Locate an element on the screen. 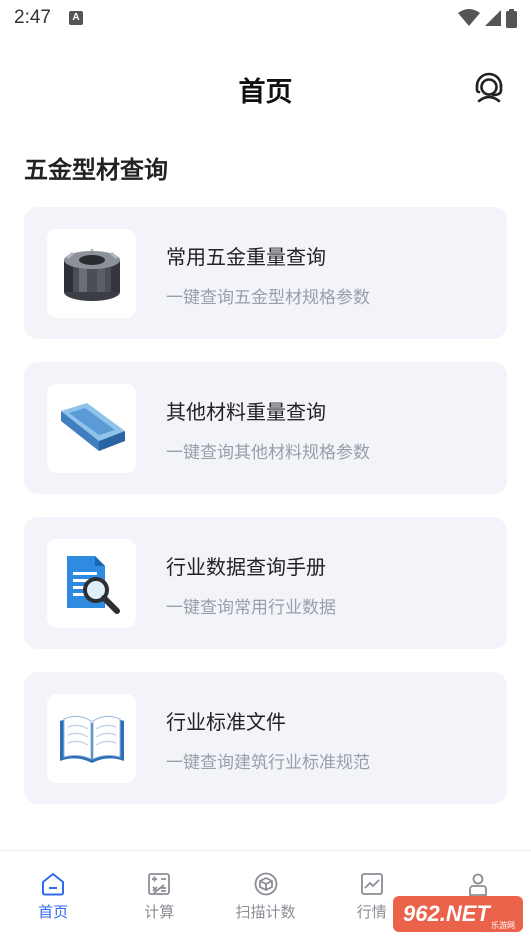 This screenshot has height=944, width=531. section-title: 五金型材查询 is located at coordinates (96, 170).